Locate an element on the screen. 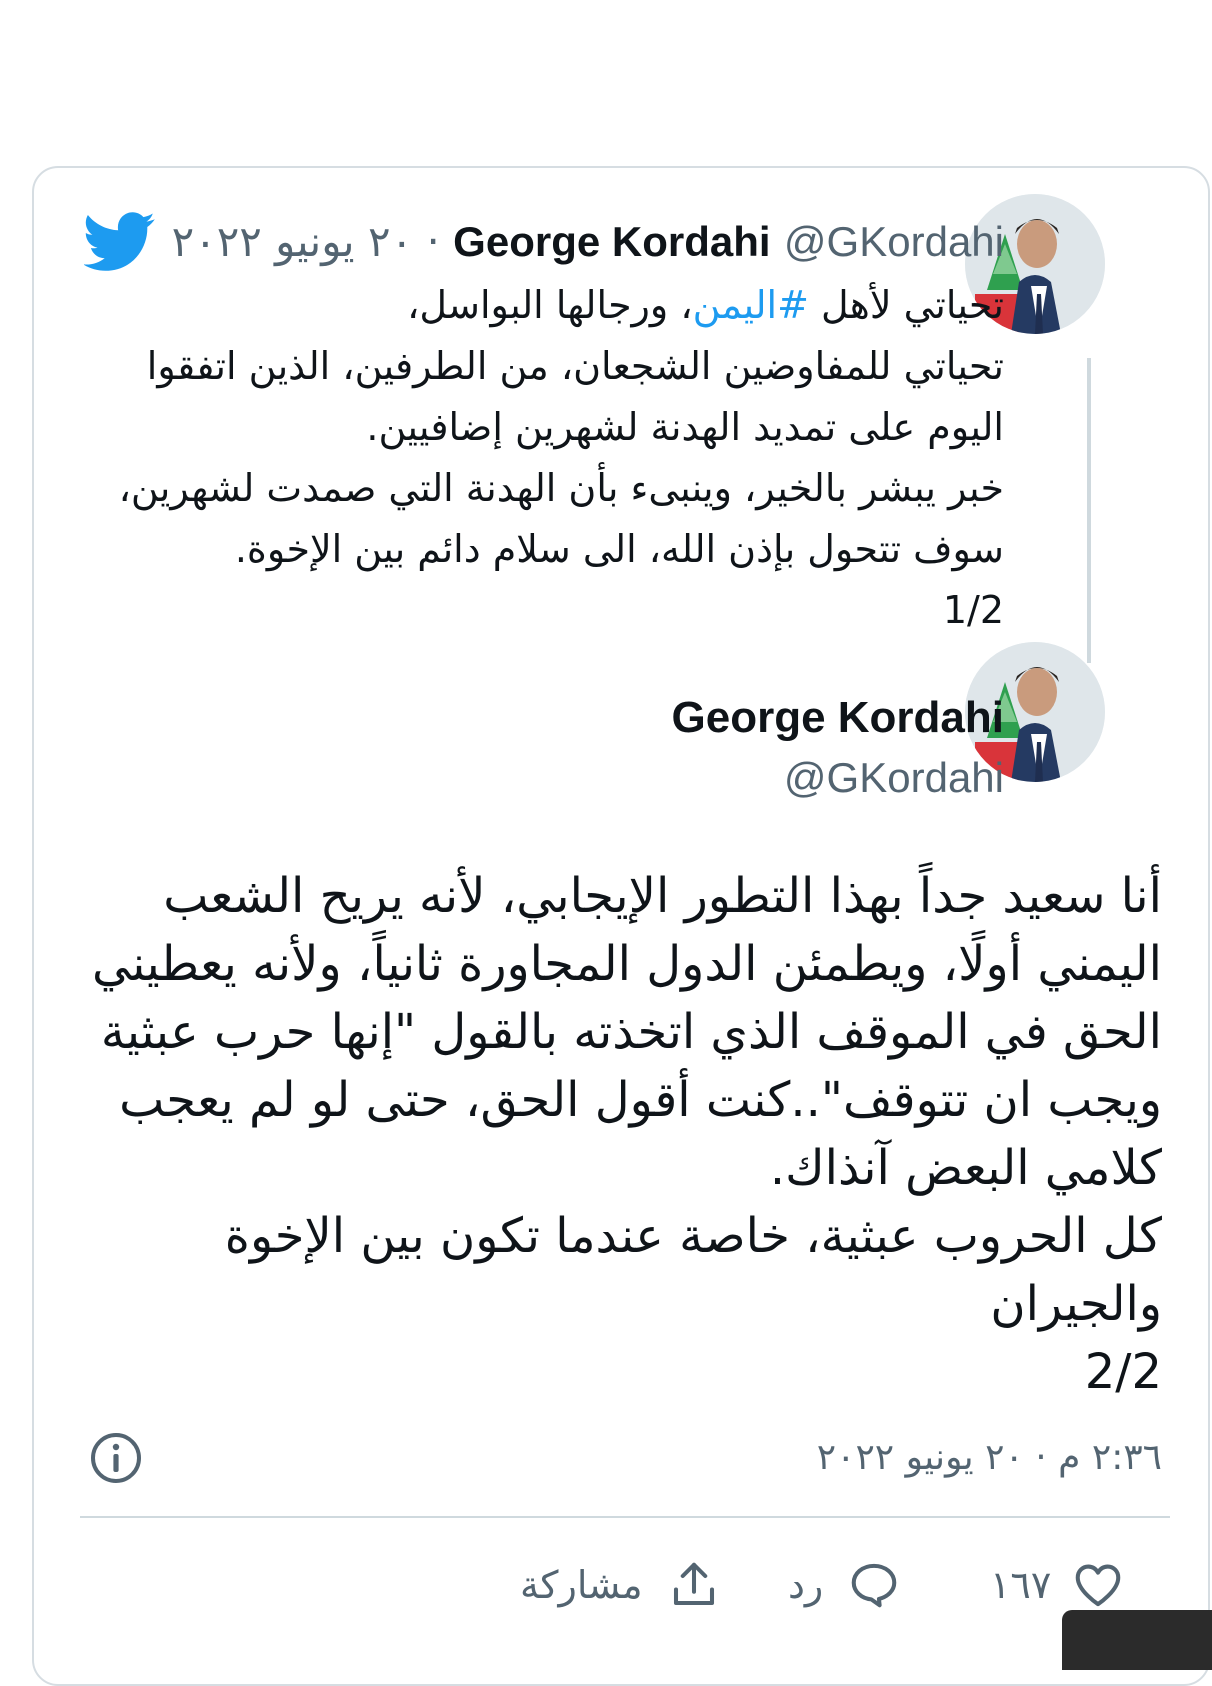 The width and height of the screenshot is (1212, 1686). tweet-timestamp: ٢:٣٦ م · ٢٠ يونيو ٢٠٢٢ is located at coordinates (989, 1458).